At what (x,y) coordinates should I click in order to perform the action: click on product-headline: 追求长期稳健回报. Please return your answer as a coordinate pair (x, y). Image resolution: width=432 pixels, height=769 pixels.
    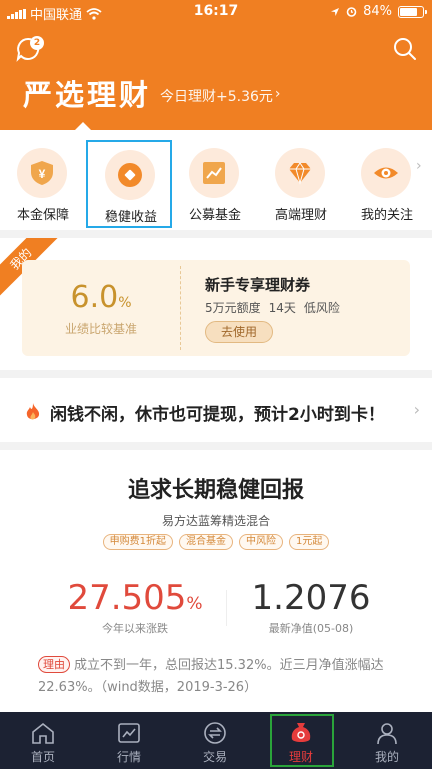
    Looking at the image, I should click on (215, 490).